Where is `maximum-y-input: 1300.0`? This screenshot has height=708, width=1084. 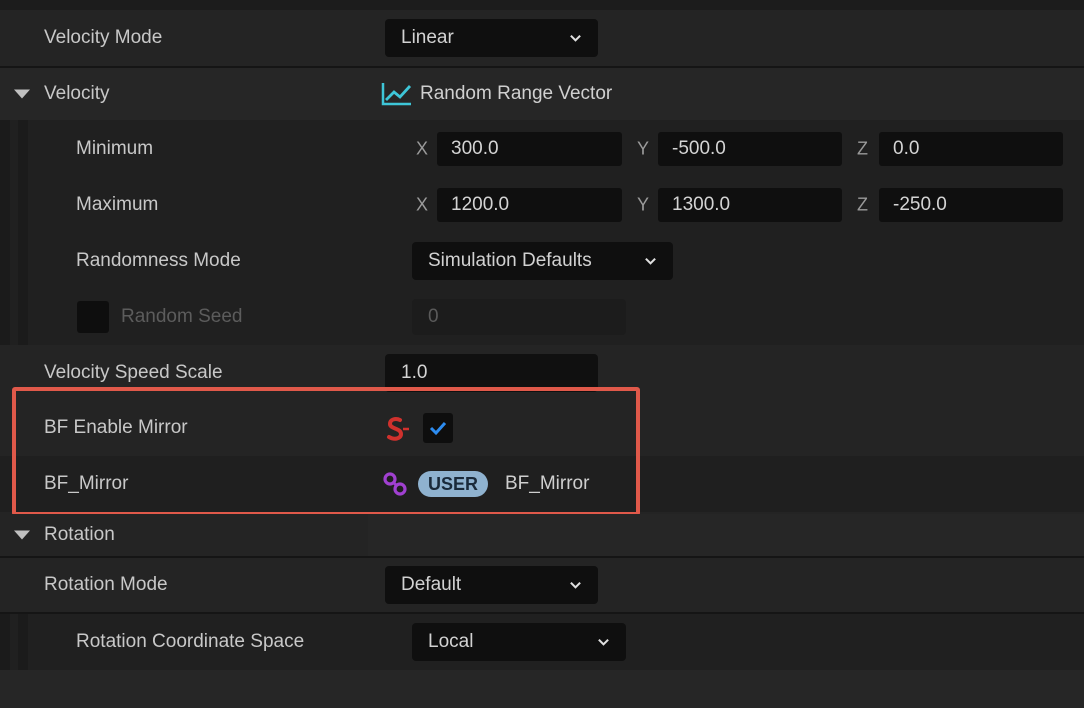 maximum-y-input: 1300.0 is located at coordinates (750, 205).